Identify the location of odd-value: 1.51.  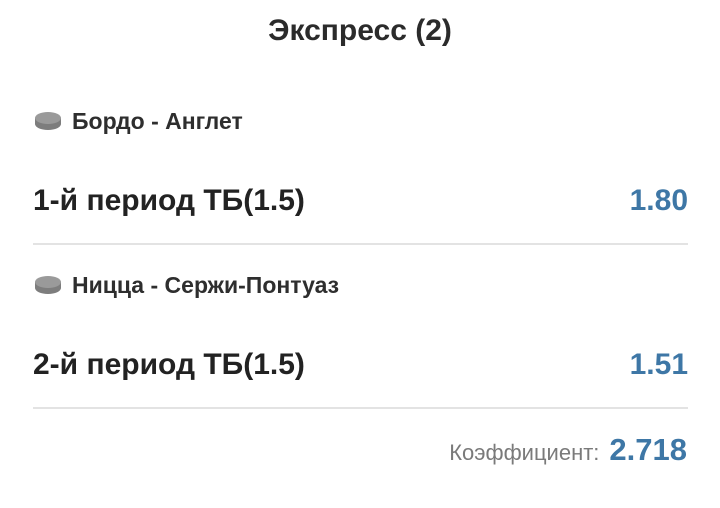
(658, 364).